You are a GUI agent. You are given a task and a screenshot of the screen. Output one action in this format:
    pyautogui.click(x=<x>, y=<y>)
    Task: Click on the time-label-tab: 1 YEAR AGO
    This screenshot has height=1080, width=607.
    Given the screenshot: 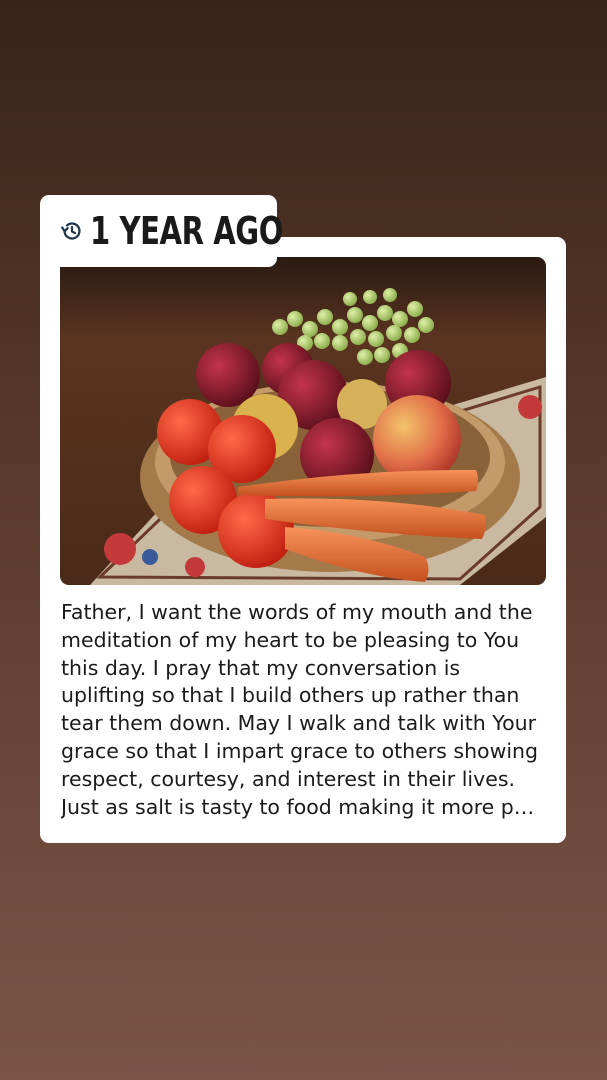 What is the action you would take?
    pyautogui.click(x=161, y=231)
    